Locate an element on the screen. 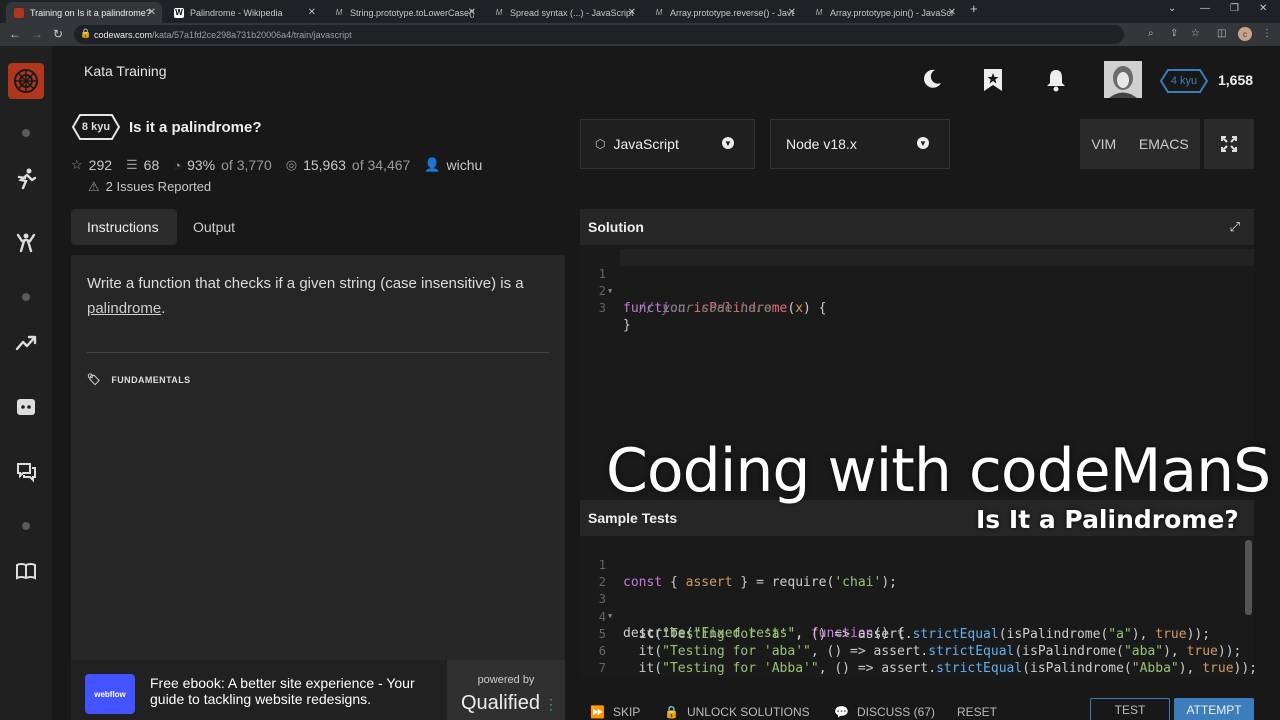 This screenshot has width=1280, height=720. maximize-icon: ❐ is located at coordinates (1234, 8).